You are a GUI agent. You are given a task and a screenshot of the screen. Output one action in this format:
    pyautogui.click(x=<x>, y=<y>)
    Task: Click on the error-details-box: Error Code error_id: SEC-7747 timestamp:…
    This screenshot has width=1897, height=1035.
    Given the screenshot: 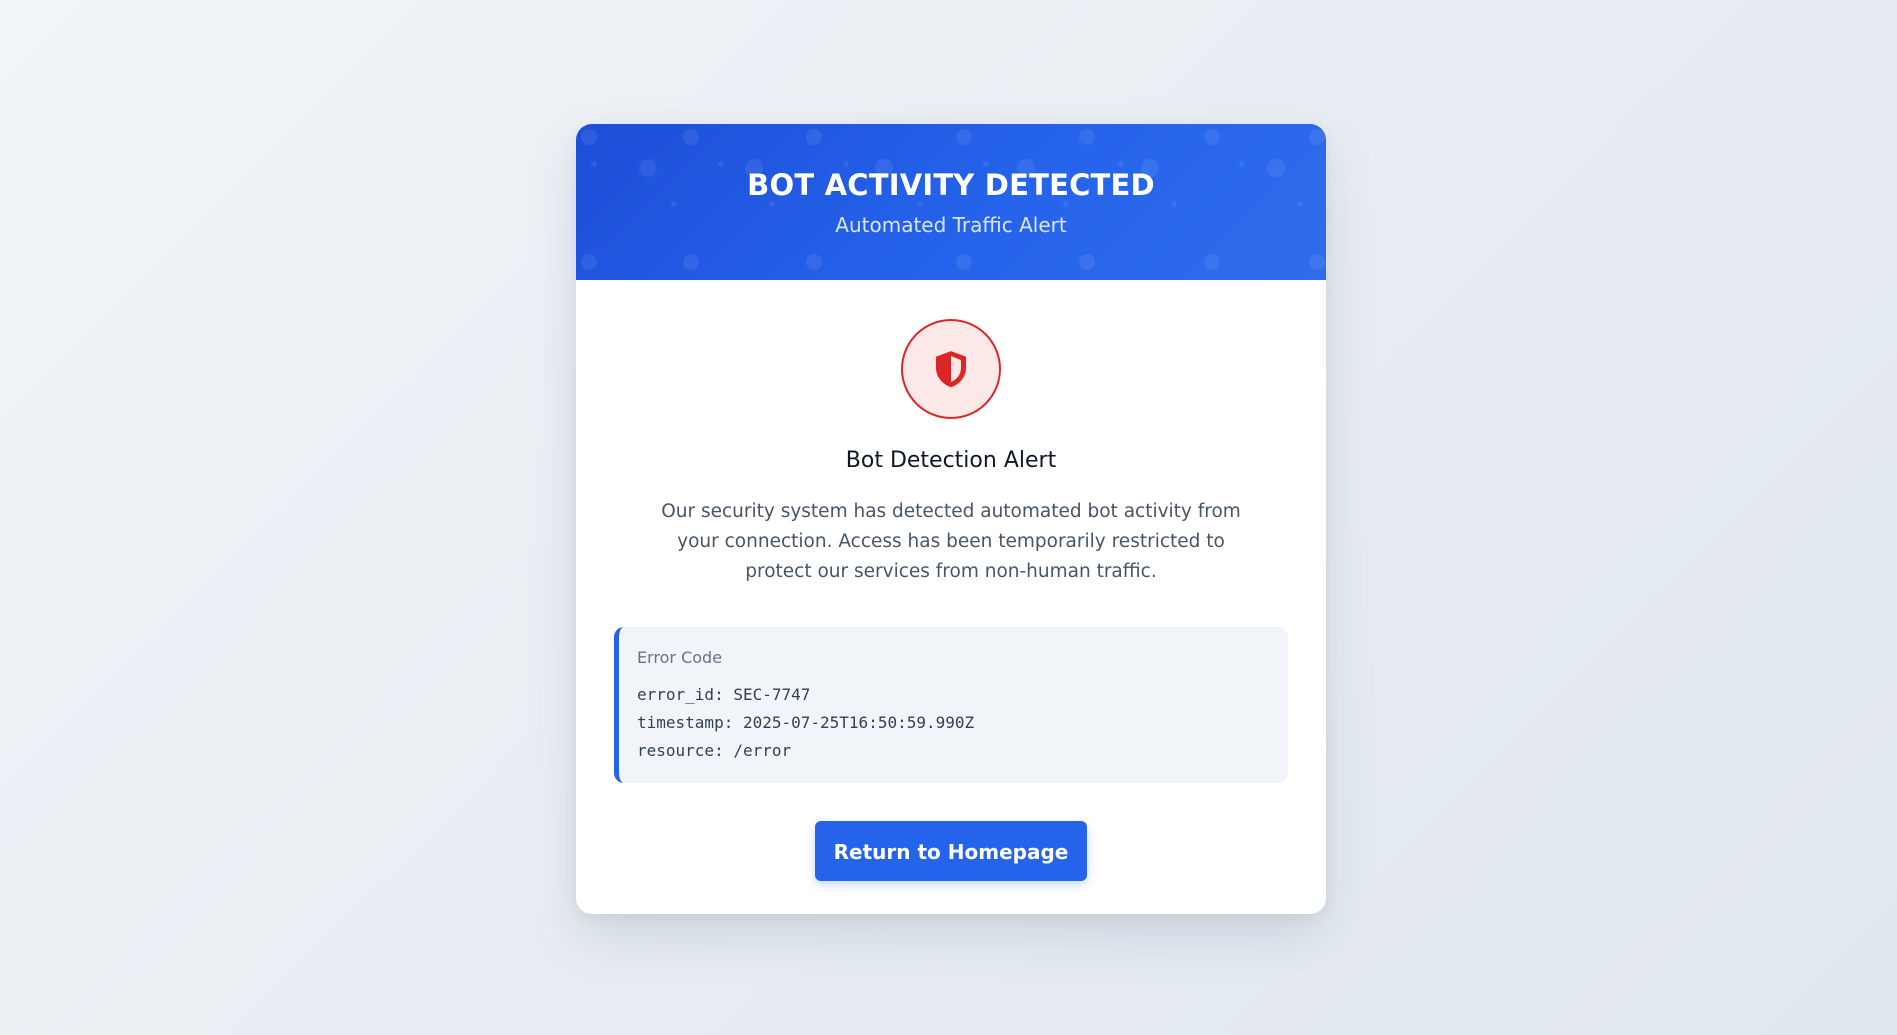 What is the action you would take?
    pyautogui.click(x=951, y=705)
    